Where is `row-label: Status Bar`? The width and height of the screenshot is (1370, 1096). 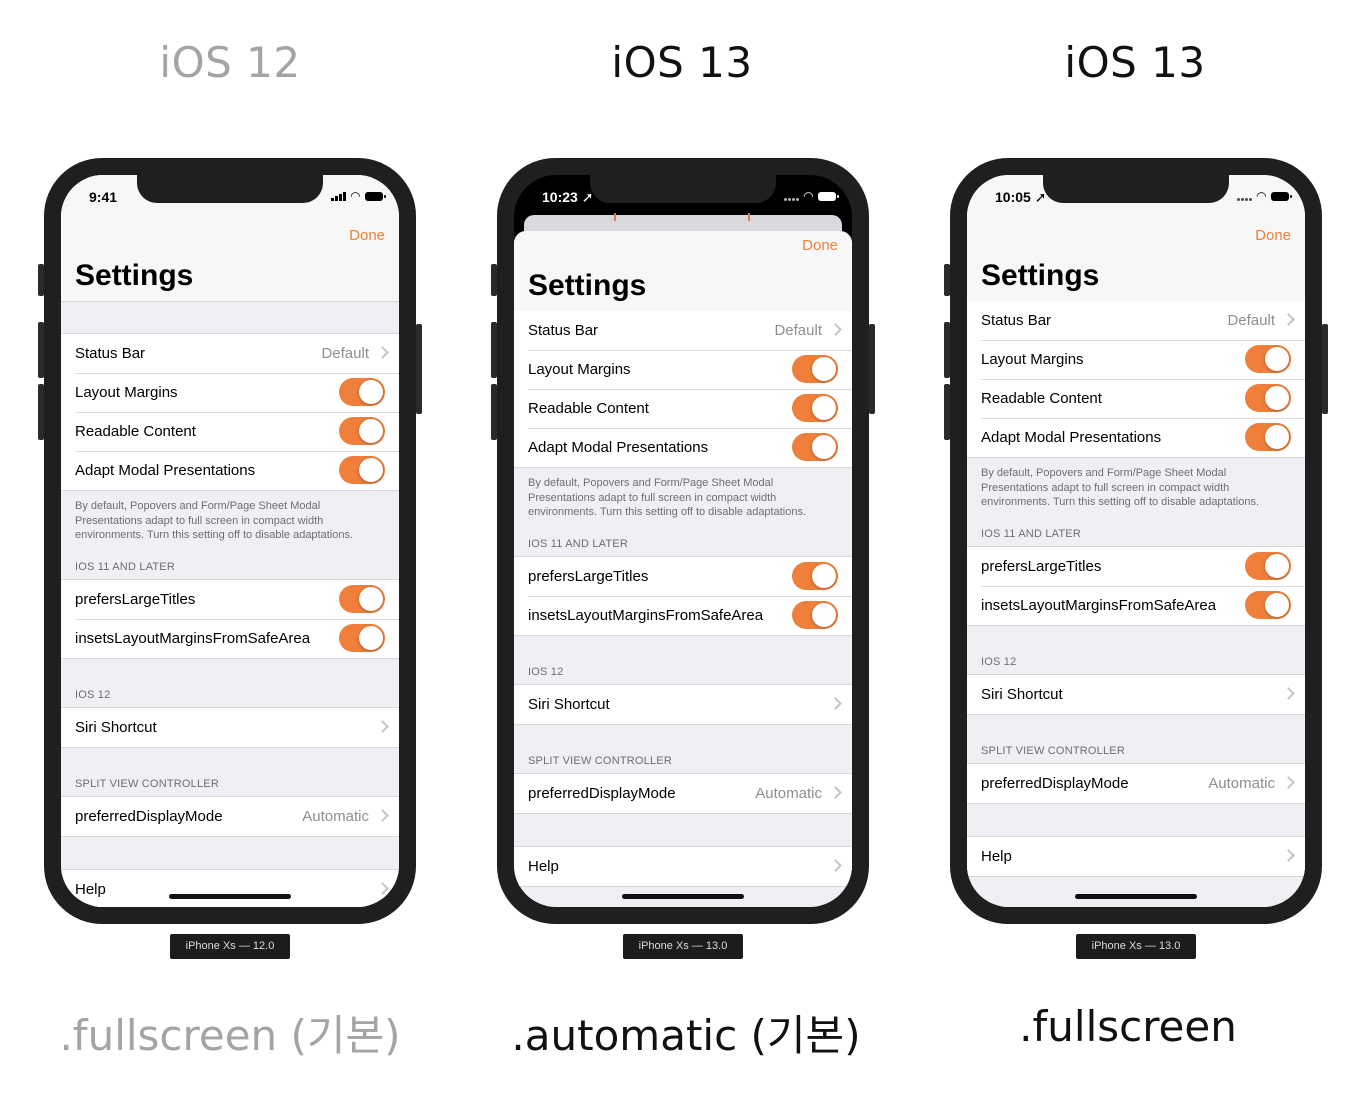 row-label: Status Bar is located at coordinates (110, 353).